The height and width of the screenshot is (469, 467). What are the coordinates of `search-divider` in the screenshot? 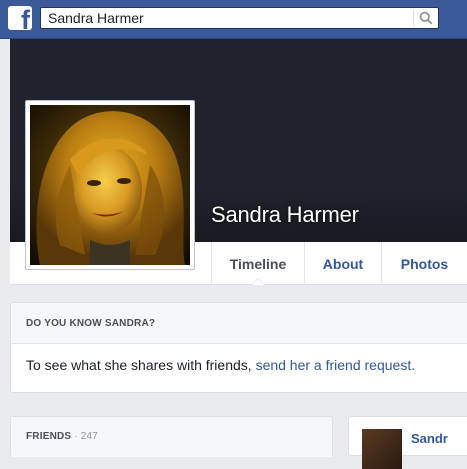 It's located at (413, 18).